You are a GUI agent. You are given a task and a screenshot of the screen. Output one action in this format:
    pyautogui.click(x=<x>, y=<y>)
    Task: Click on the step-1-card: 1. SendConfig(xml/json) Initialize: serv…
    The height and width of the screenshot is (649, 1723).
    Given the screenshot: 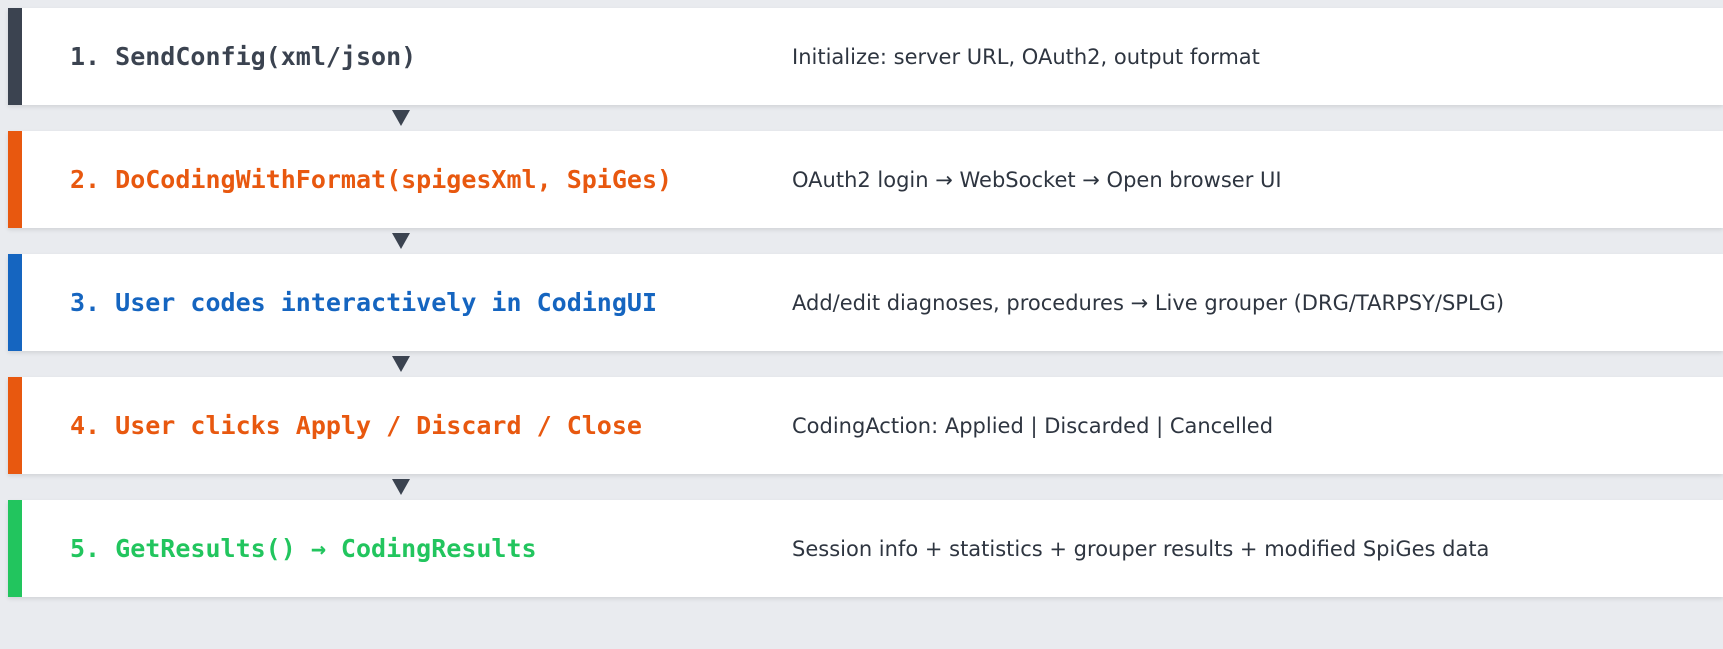 What is the action you would take?
    pyautogui.click(x=865, y=56)
    